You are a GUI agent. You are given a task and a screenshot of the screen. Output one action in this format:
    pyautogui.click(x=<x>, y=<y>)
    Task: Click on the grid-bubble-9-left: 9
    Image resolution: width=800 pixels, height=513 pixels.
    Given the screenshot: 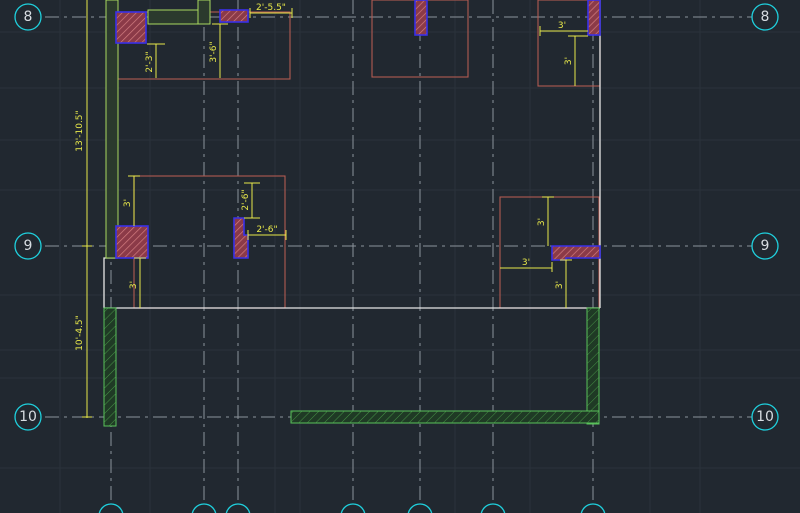 What is the action you would take?
    pyautogui.click(x=28, y=246)
    